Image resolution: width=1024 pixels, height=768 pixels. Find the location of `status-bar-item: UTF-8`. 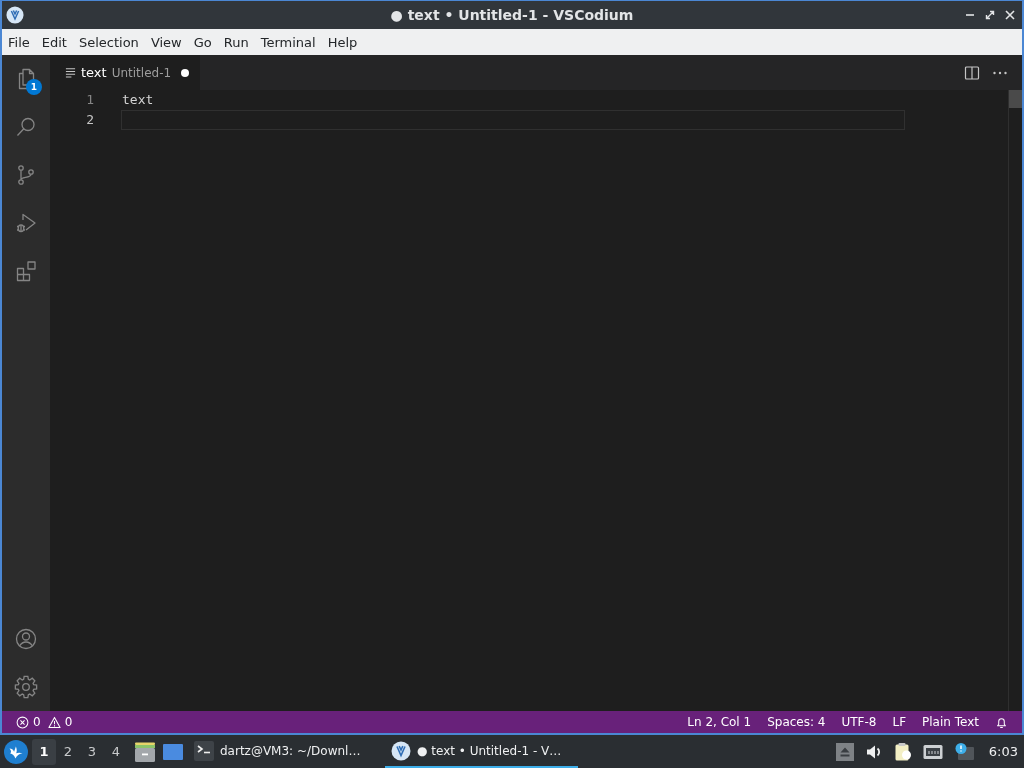

status-bar-item: UTF-8 is located at coordinates (859, 722).